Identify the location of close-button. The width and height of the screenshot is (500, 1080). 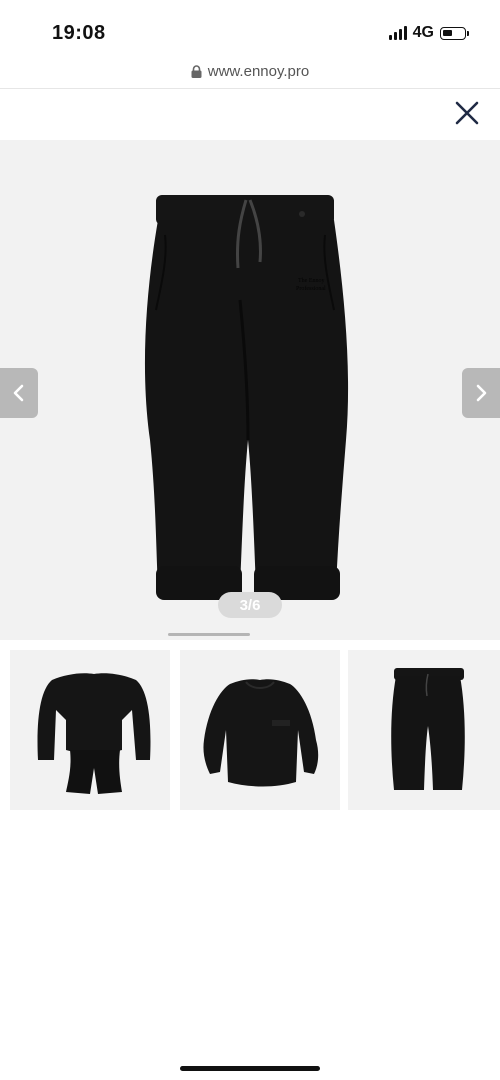
(467, 113).